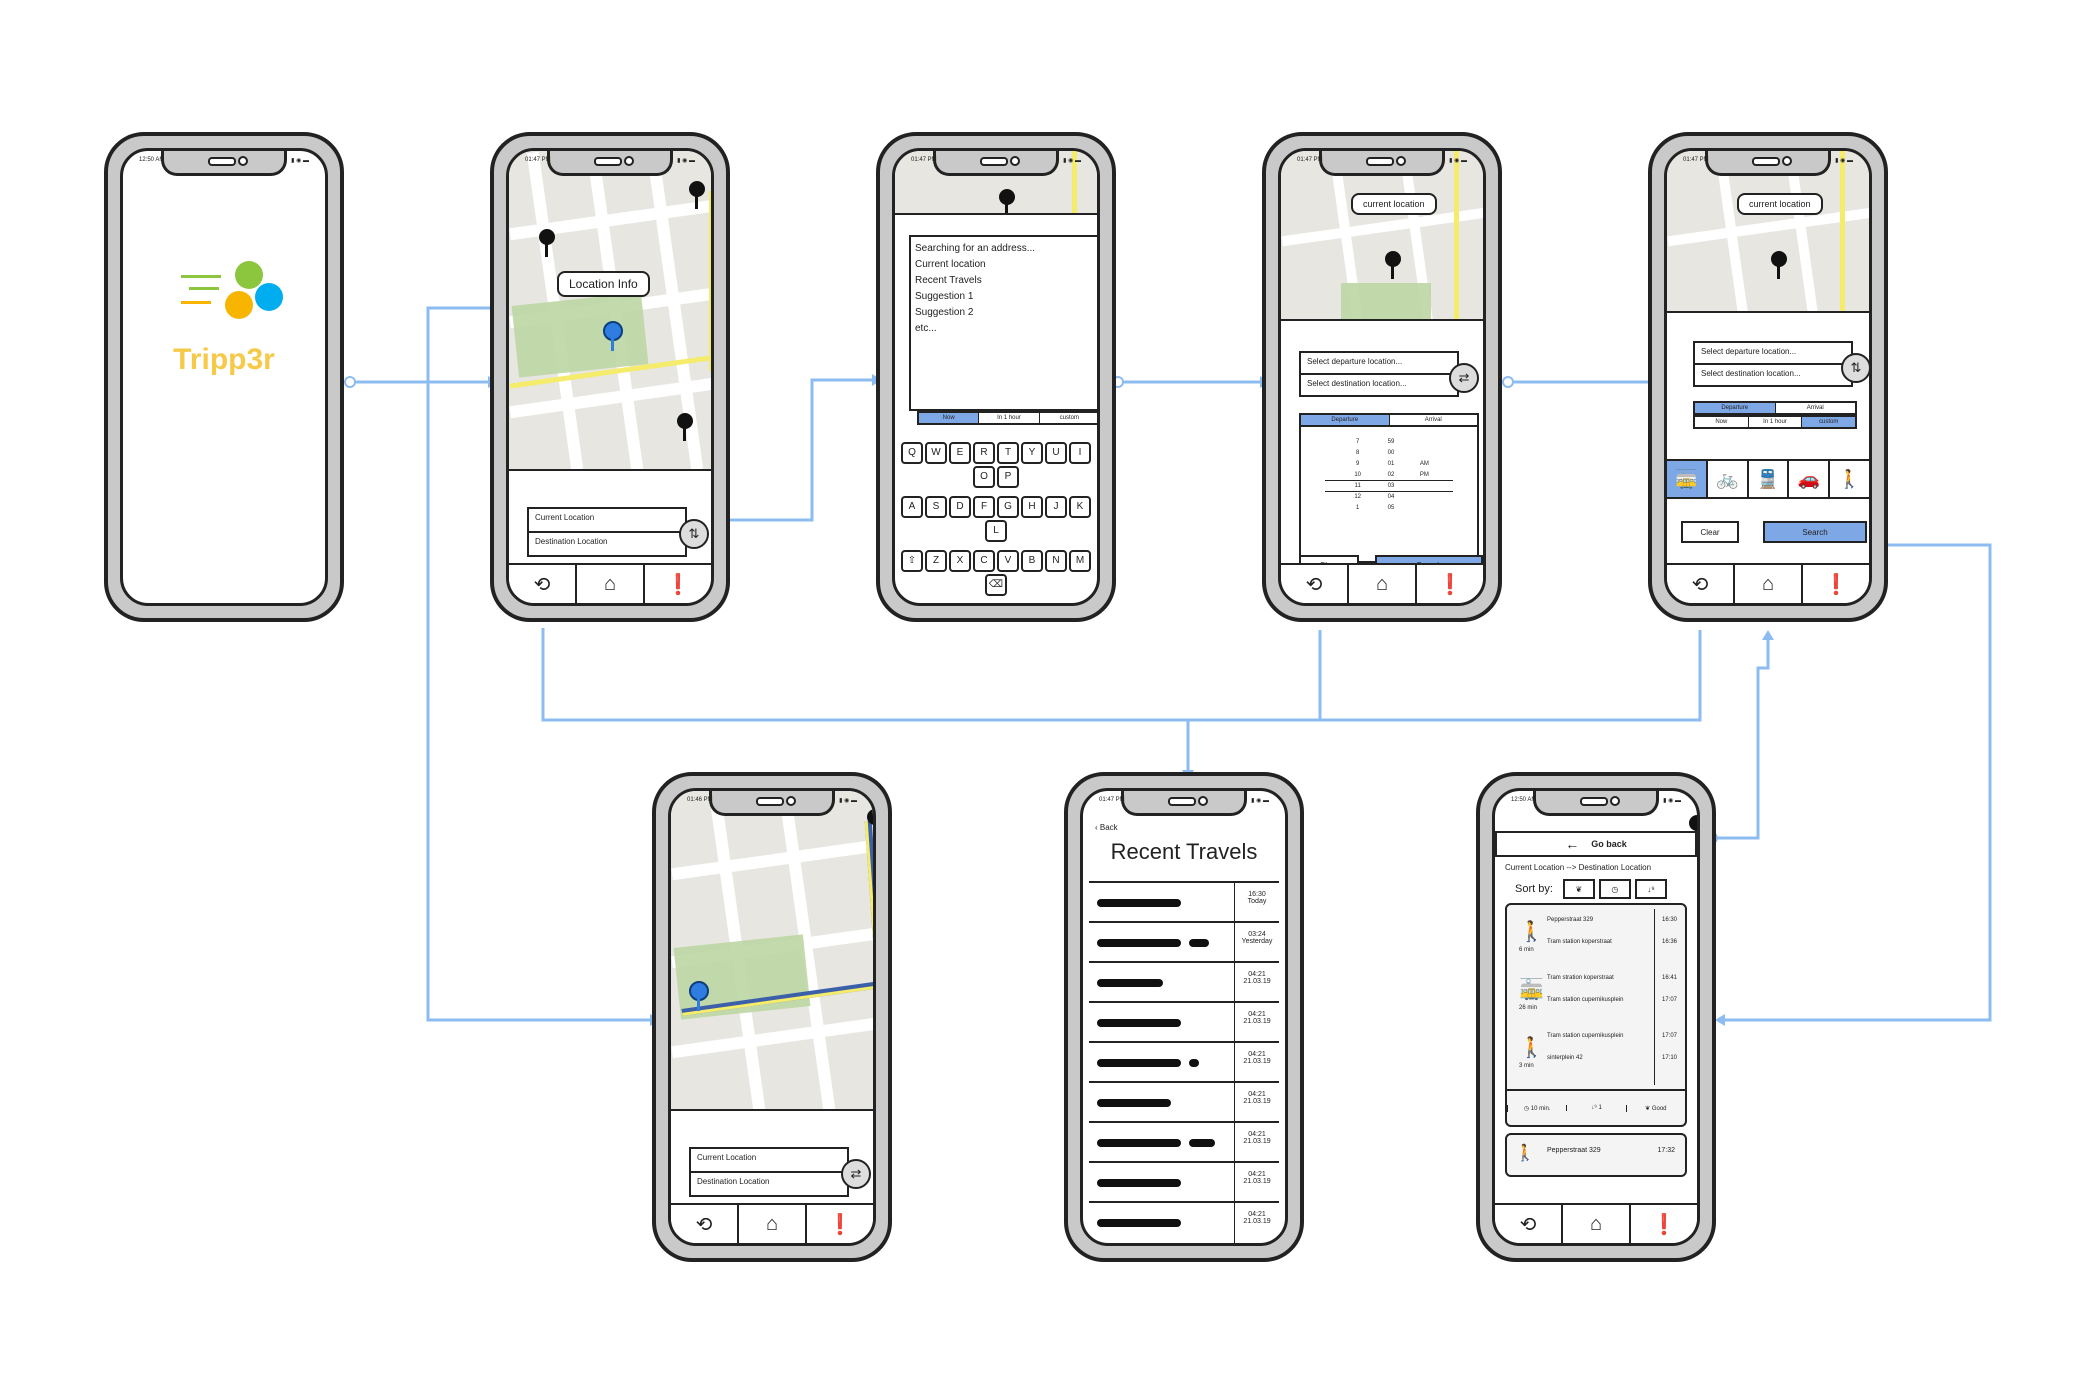 Image resolution: width=2084 pixels, height=1374 pixels. Describe the element at coordinates (1006, 297) in the screenshot. I see `suggestion-item: Suggestion 1` at that location.